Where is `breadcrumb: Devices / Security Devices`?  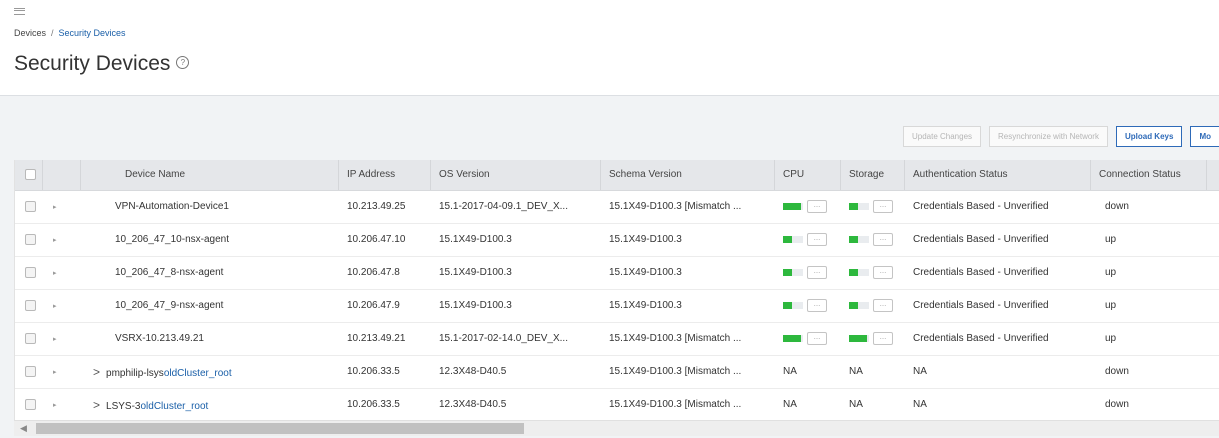 breadcrumb: Devices / Security Devices is located at coordinates (70, 33).